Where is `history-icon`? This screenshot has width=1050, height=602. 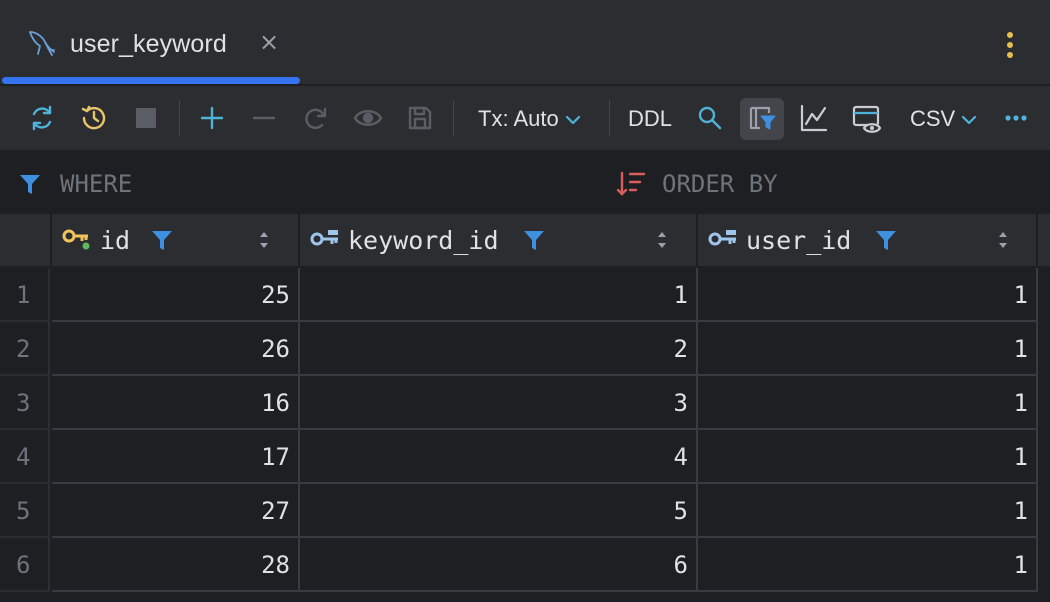 history-icon is located at coordinates (94, 118).